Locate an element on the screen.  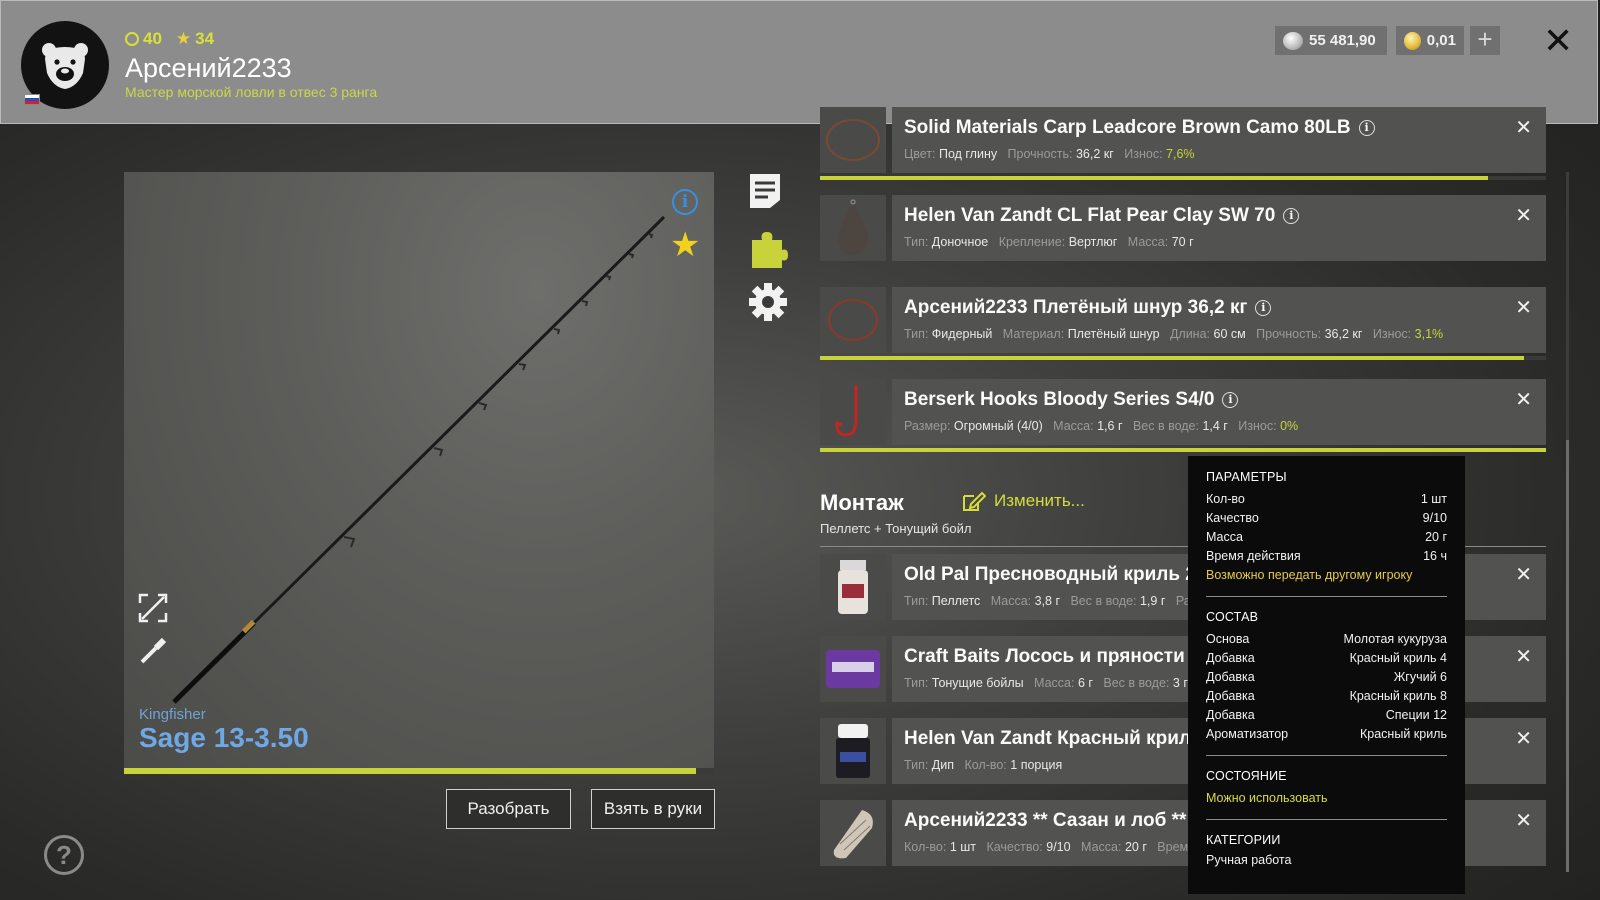
gold-amount: 0,01 is located at coordinates (1441, 40).